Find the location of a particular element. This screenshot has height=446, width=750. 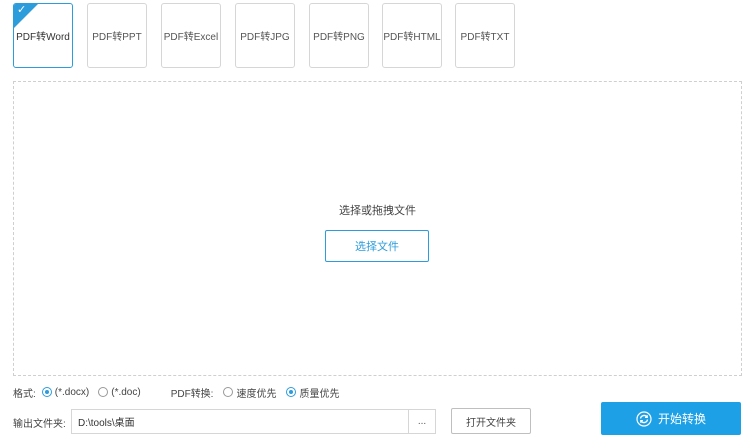

tab-label: PDF转HTML is located at coordinates (412, 37).